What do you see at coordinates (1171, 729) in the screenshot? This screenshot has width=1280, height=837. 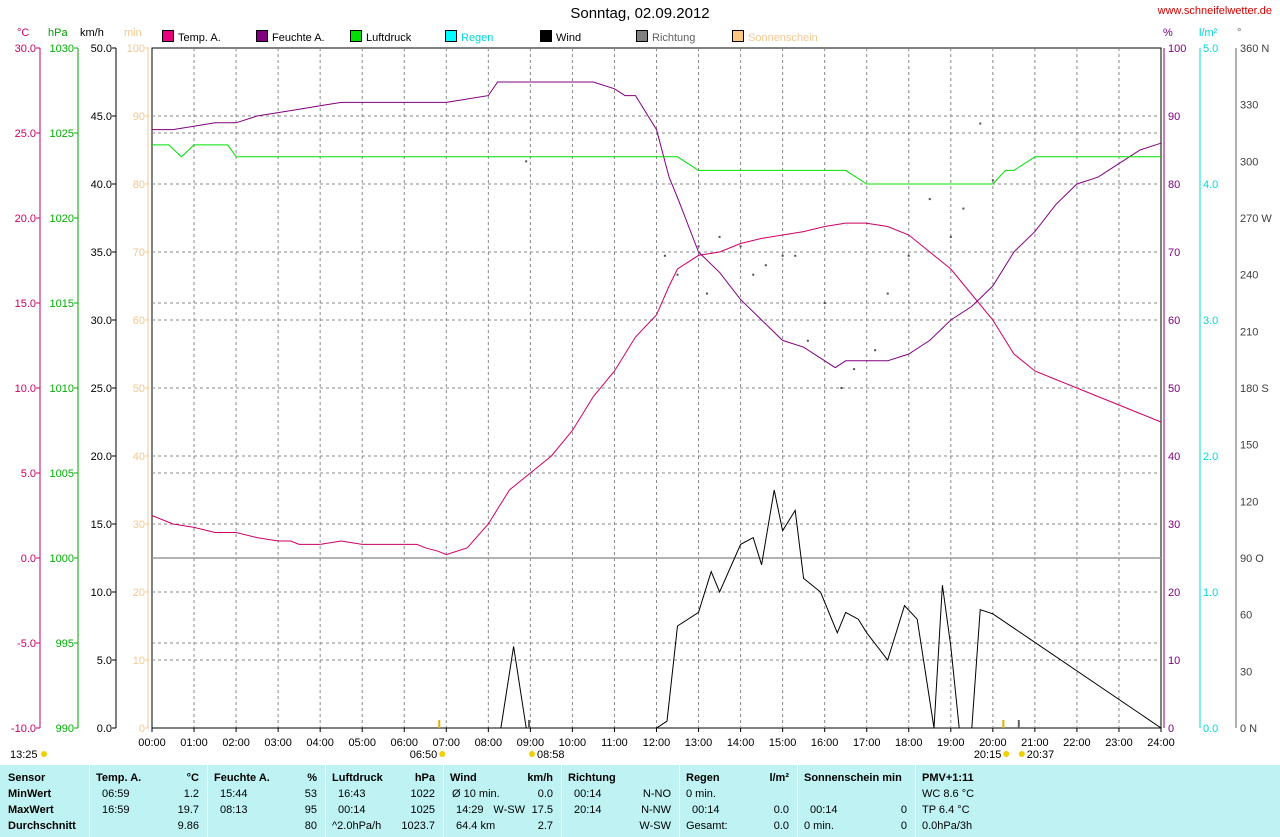 I see `humidity-tick-label: 0` at bounding box center [1171, 729].